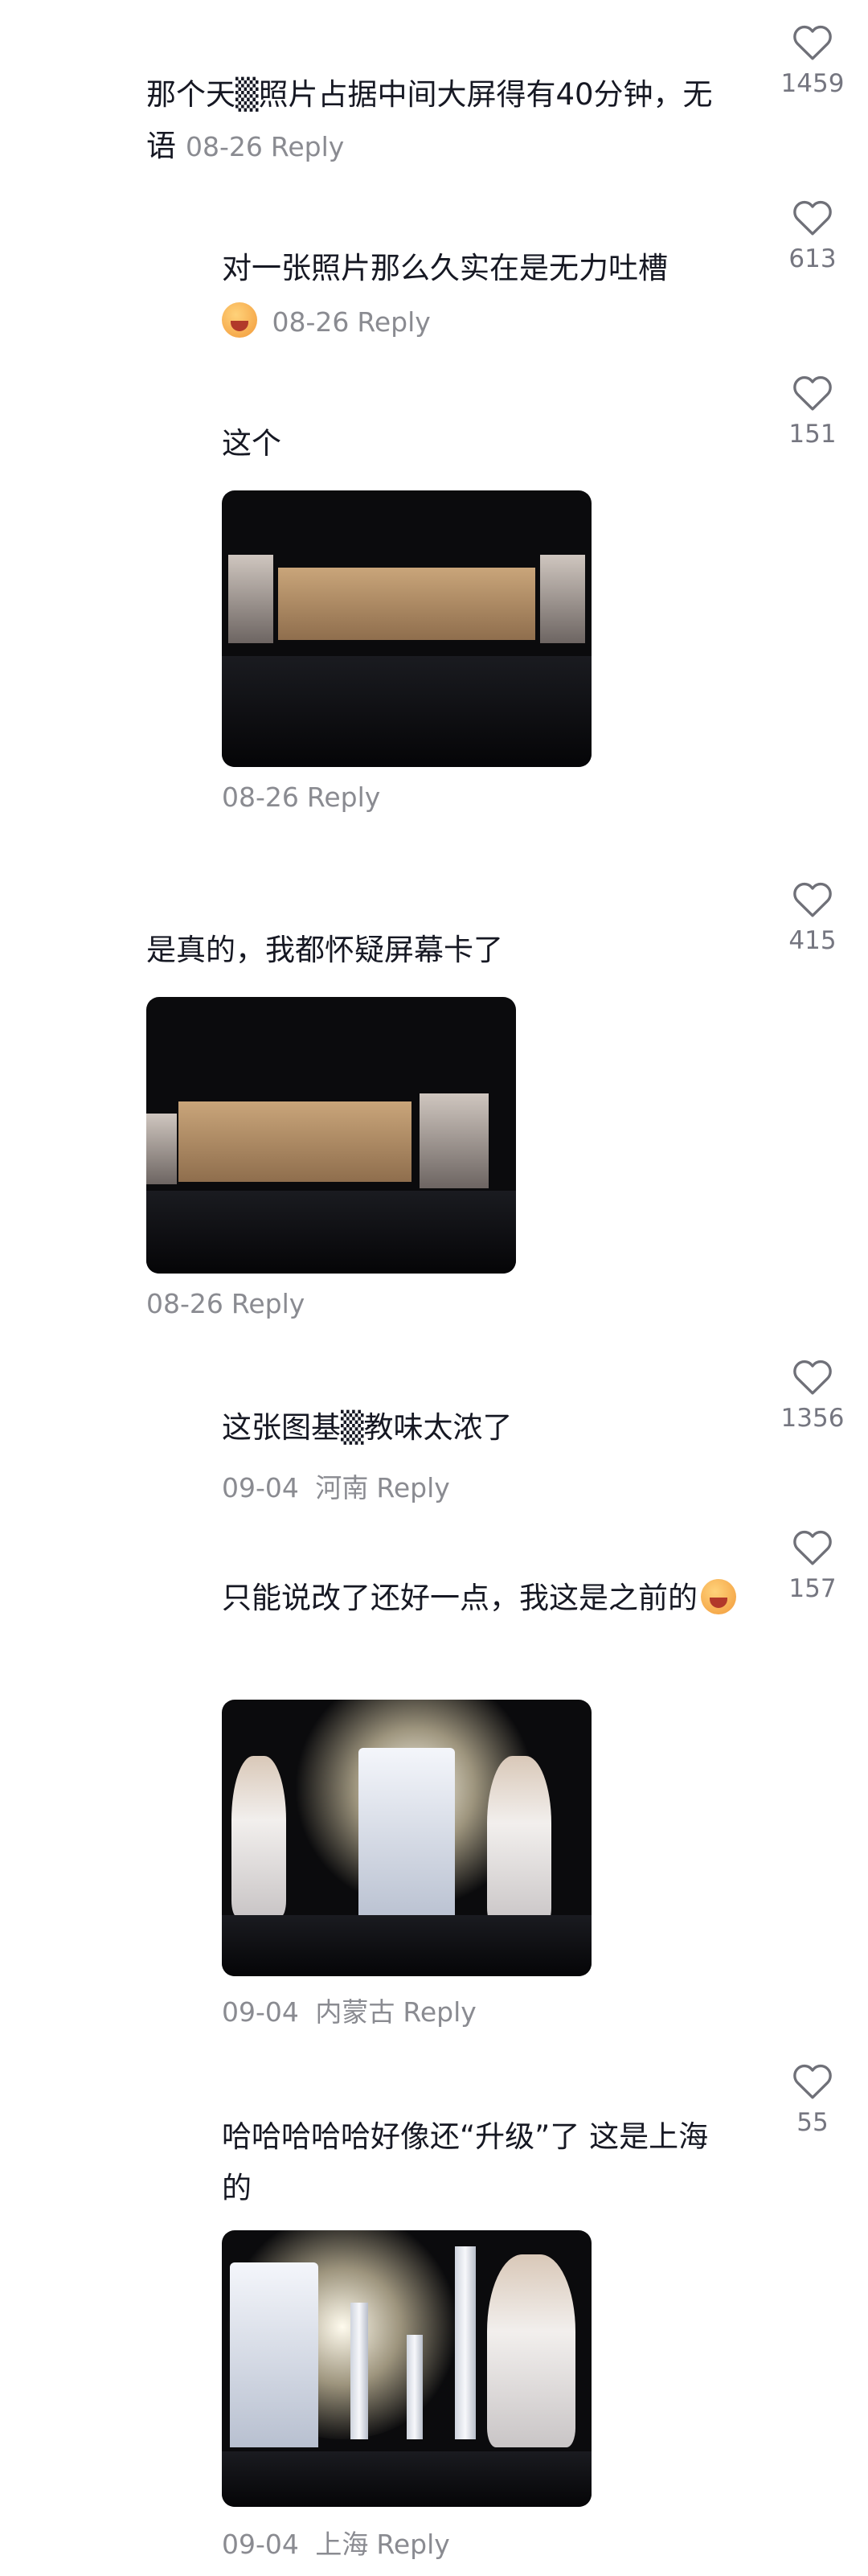 The width and height of the screenshot is (868, 2576). What do you see at coordinates (812, 941) in the screenshot?
I see `like-count: 415` at bounding box center [812, 941].